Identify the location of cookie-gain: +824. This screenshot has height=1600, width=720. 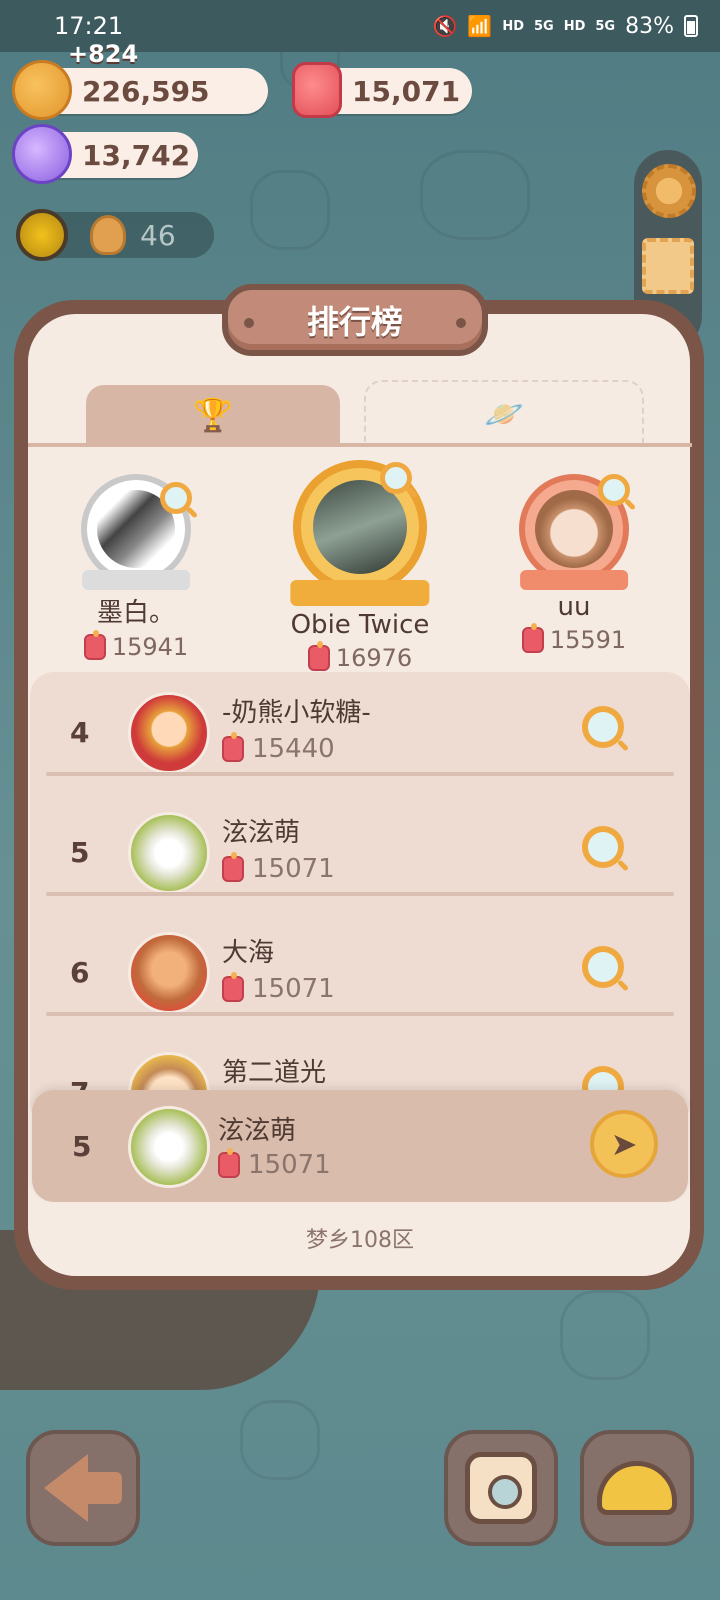
(103, 54).